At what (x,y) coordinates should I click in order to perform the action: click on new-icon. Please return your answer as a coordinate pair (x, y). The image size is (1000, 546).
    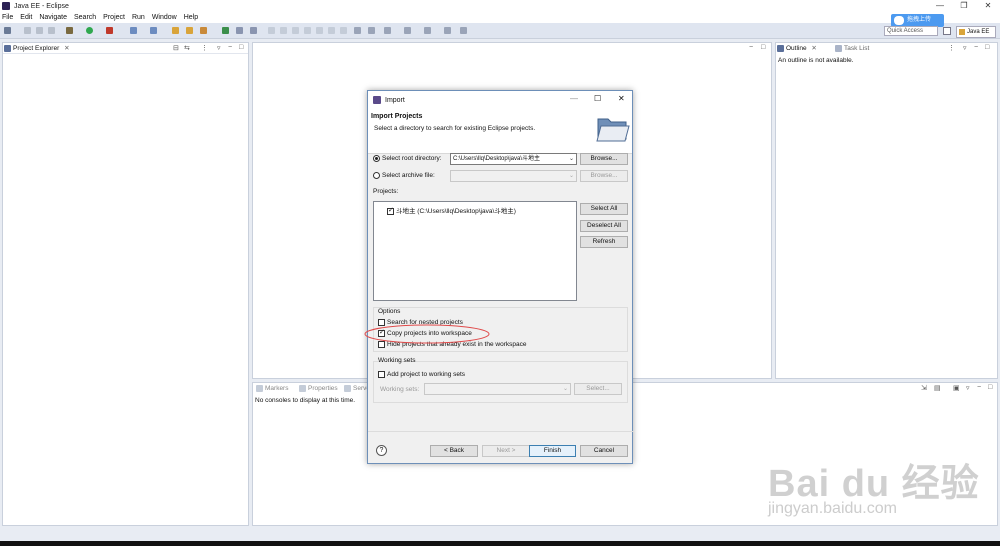
    Looking at the image, I should click on (7, 30).